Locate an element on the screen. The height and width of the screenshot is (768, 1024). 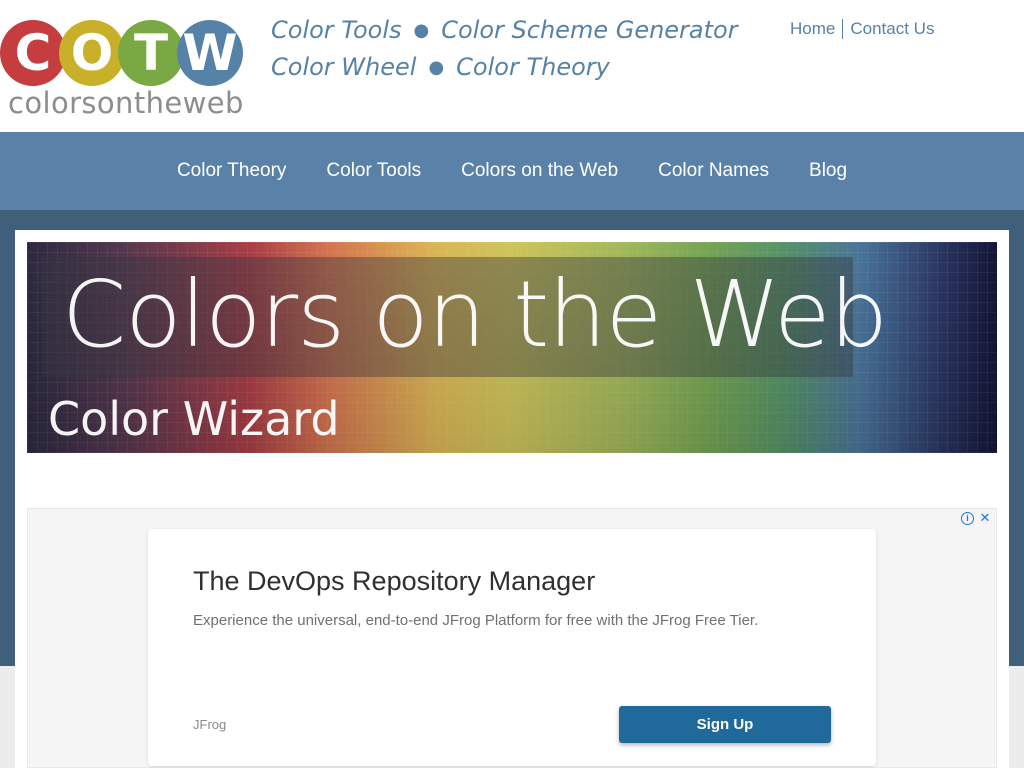
sign-up-button: Sign Up is located at coordinates (725, 724).